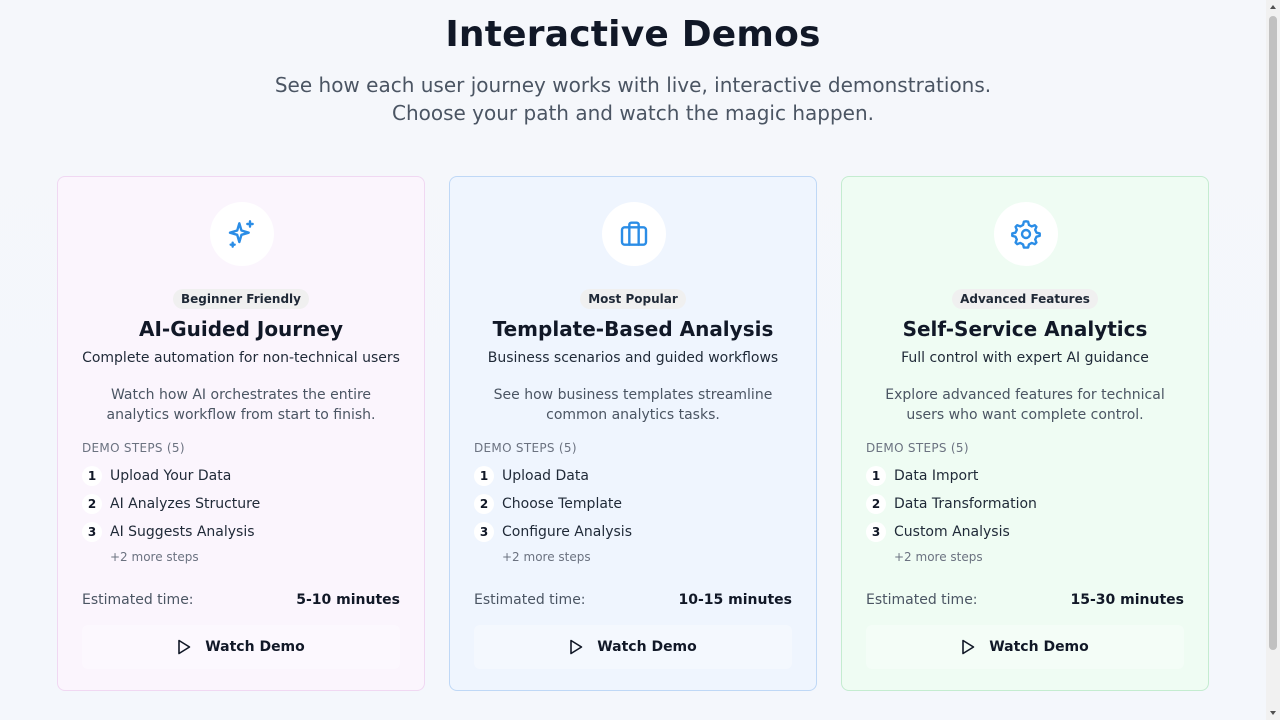  I want to click on card-title: Template-Based Analysis, so click(633, 329).